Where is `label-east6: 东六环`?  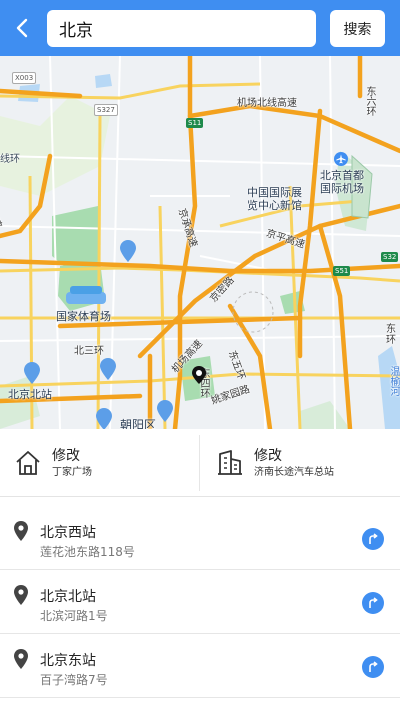 label-east6: 东六环 is located at coordinates (369, 101).